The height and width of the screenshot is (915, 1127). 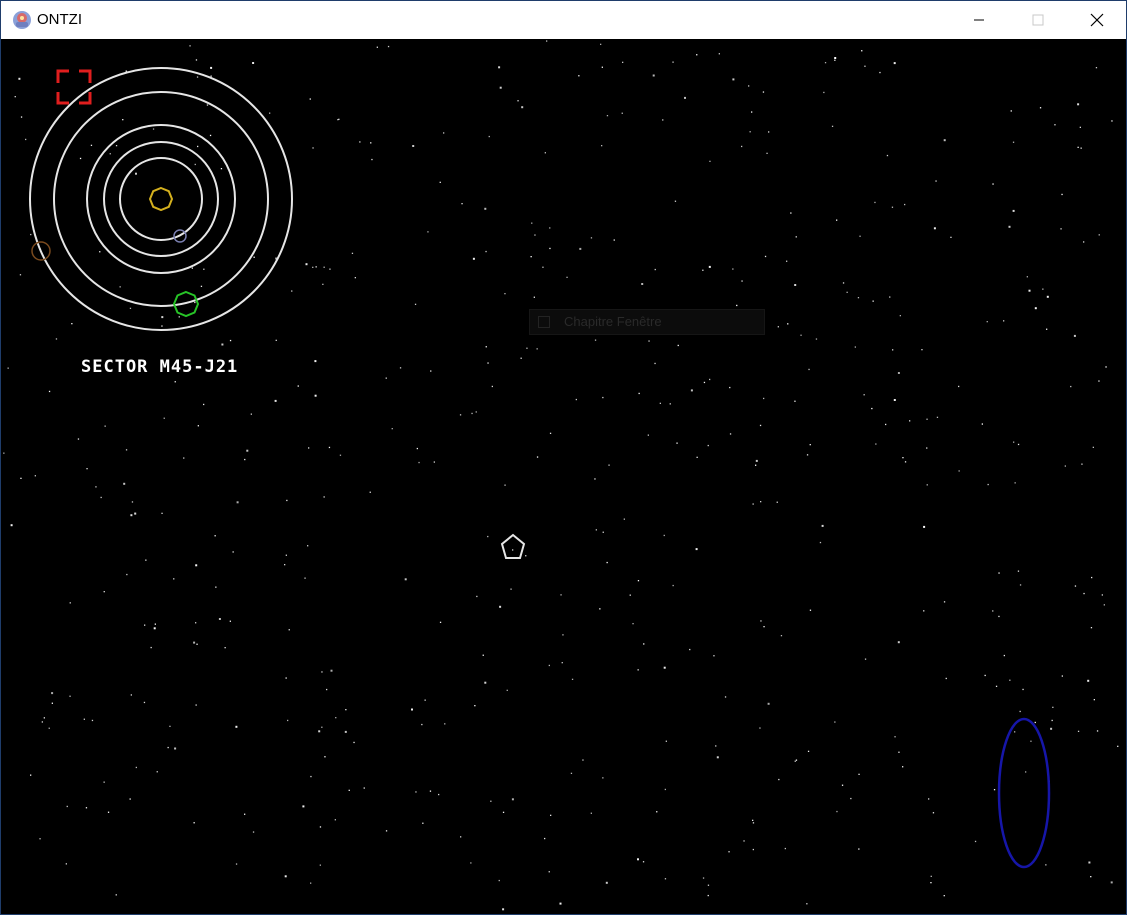 What do you see at coordinates (74, 87) in the screenshot?
I see `target-bracket-icon` at bounding box center [74, 87].